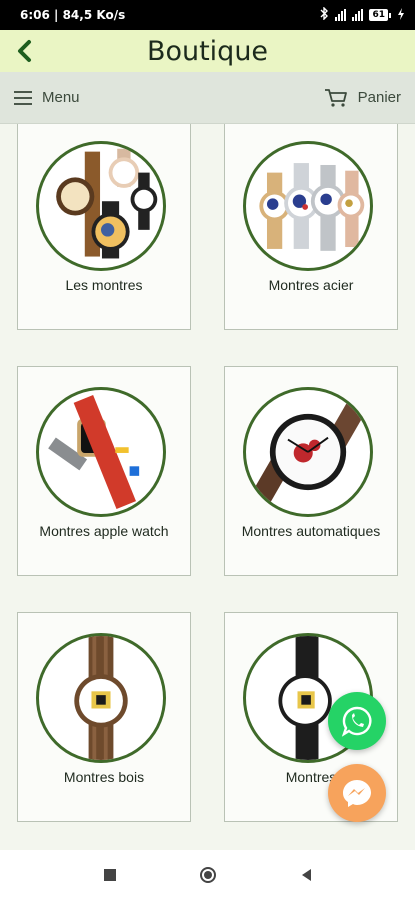  Describe the element at coordinates (380, 15) in the screenshot. I see `battery-icon: 61` at that location.